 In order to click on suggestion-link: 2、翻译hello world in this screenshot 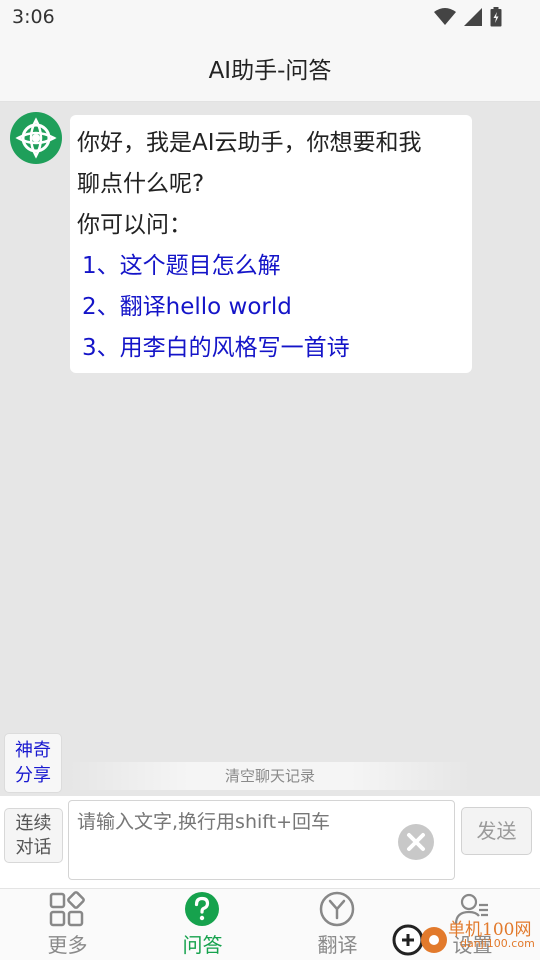, I will do `click(270, 307)`.